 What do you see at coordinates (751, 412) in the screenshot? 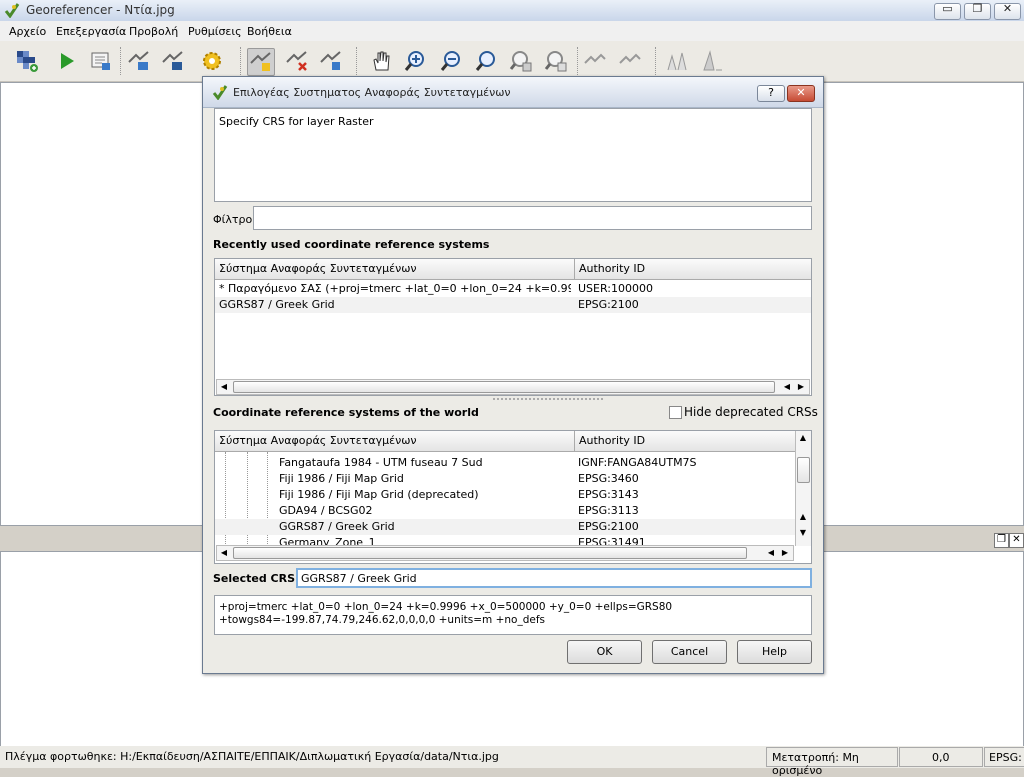
I see `hide-deprecated-label: Hide deprecated CRSs` at bounding box center [751, 412].